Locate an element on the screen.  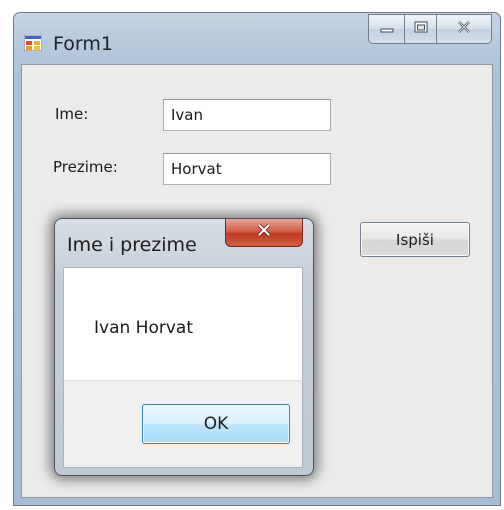
prezime-label: Prezime: is located at coordinates (85, 167).